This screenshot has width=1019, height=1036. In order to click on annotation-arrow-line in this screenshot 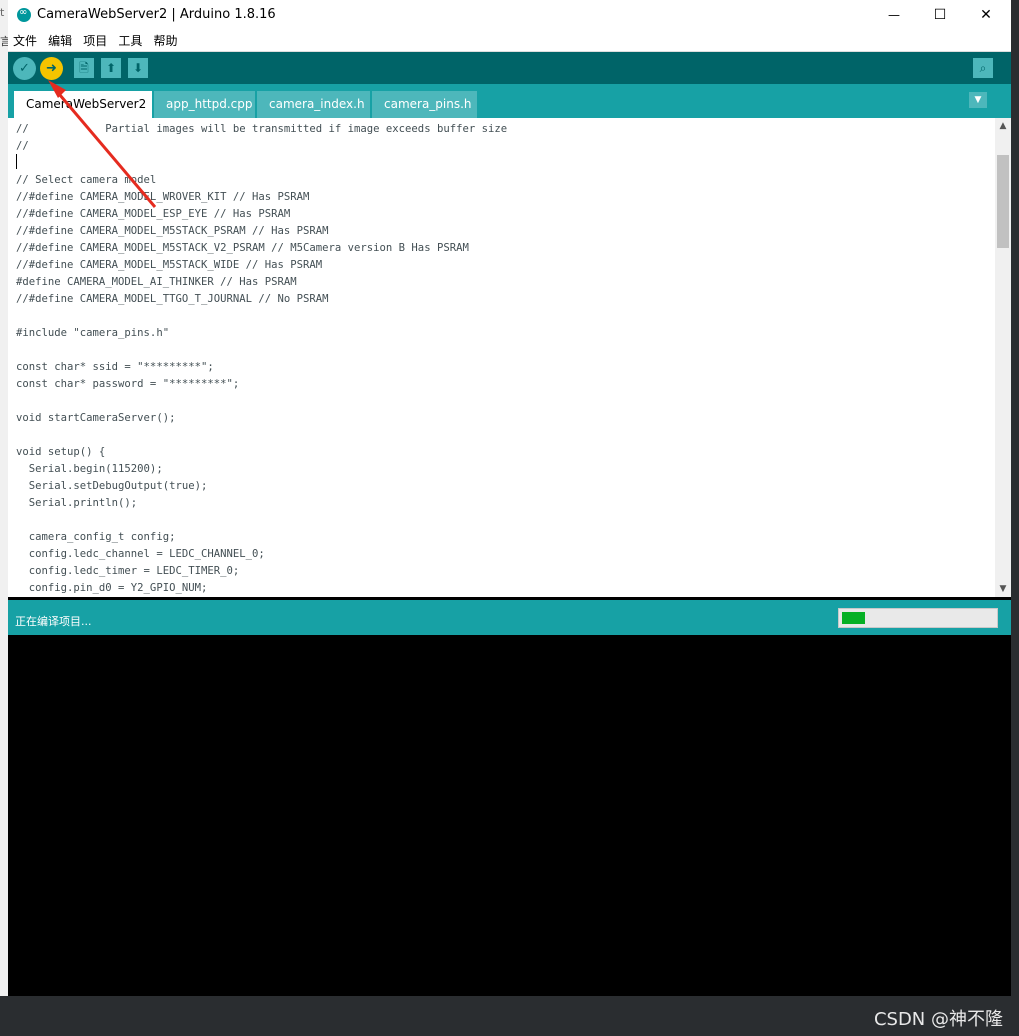, I will do `click(104, 147)`.